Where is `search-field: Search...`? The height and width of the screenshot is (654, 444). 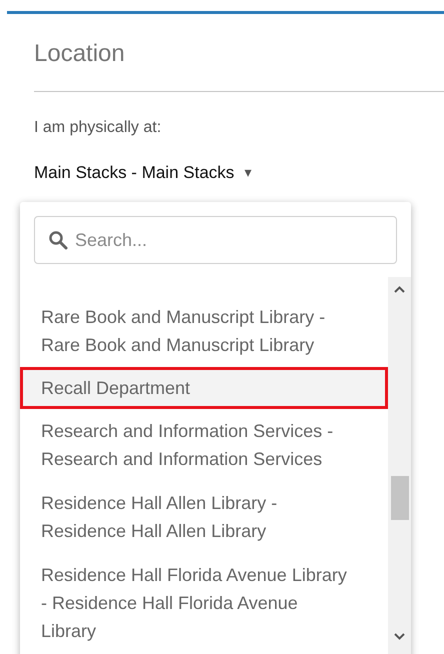 search-field: Search... is located at coordinates (215, 240).